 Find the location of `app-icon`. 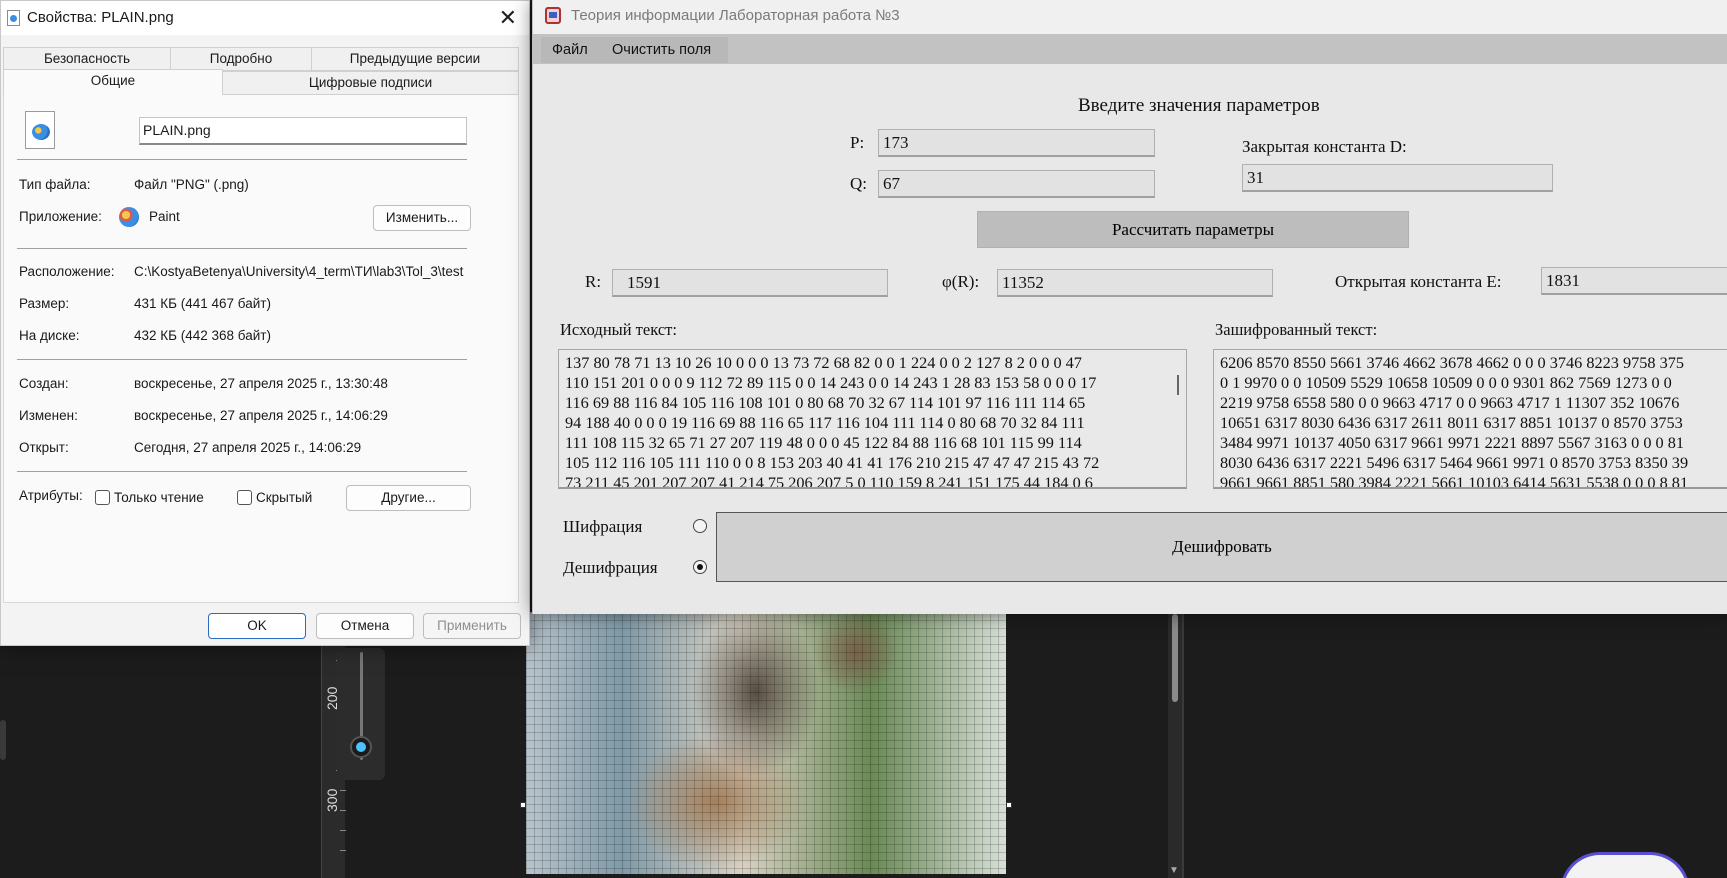

app-icon is located at coordinates (553, 15).